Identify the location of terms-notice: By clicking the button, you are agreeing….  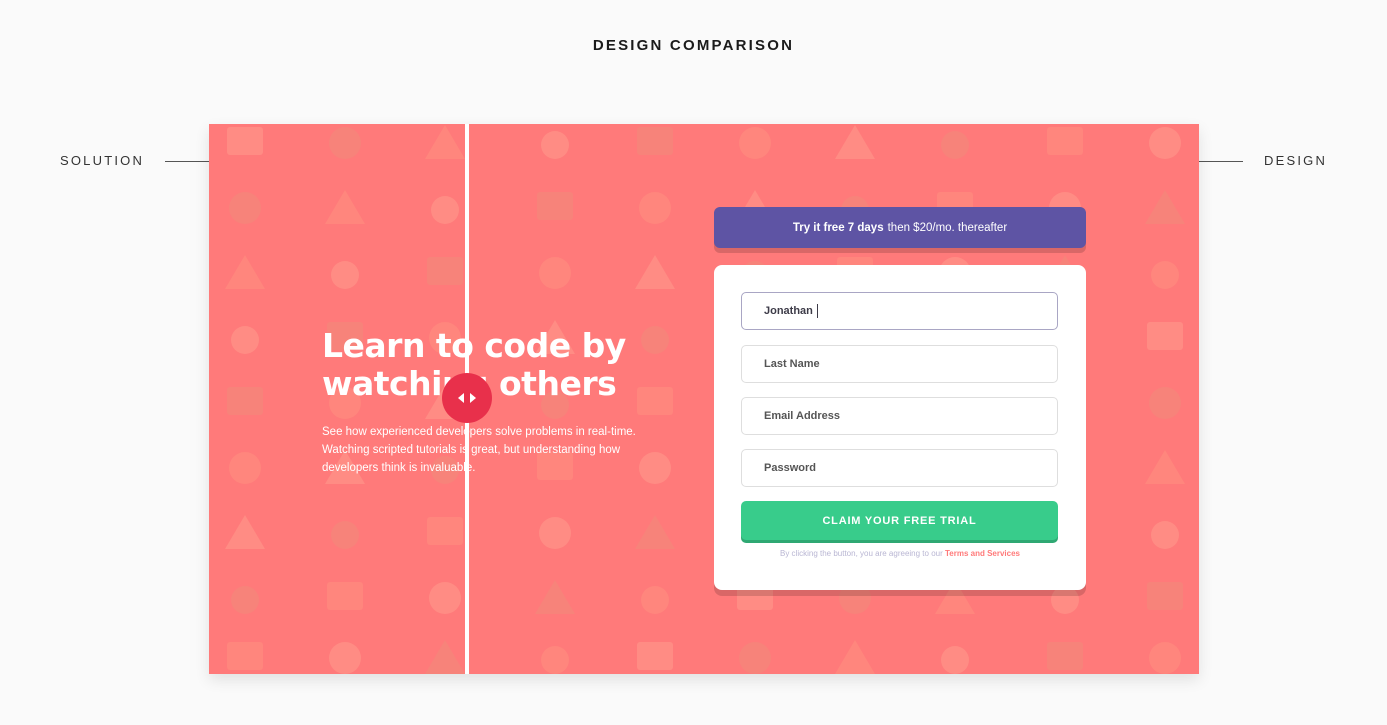
(900, 553).